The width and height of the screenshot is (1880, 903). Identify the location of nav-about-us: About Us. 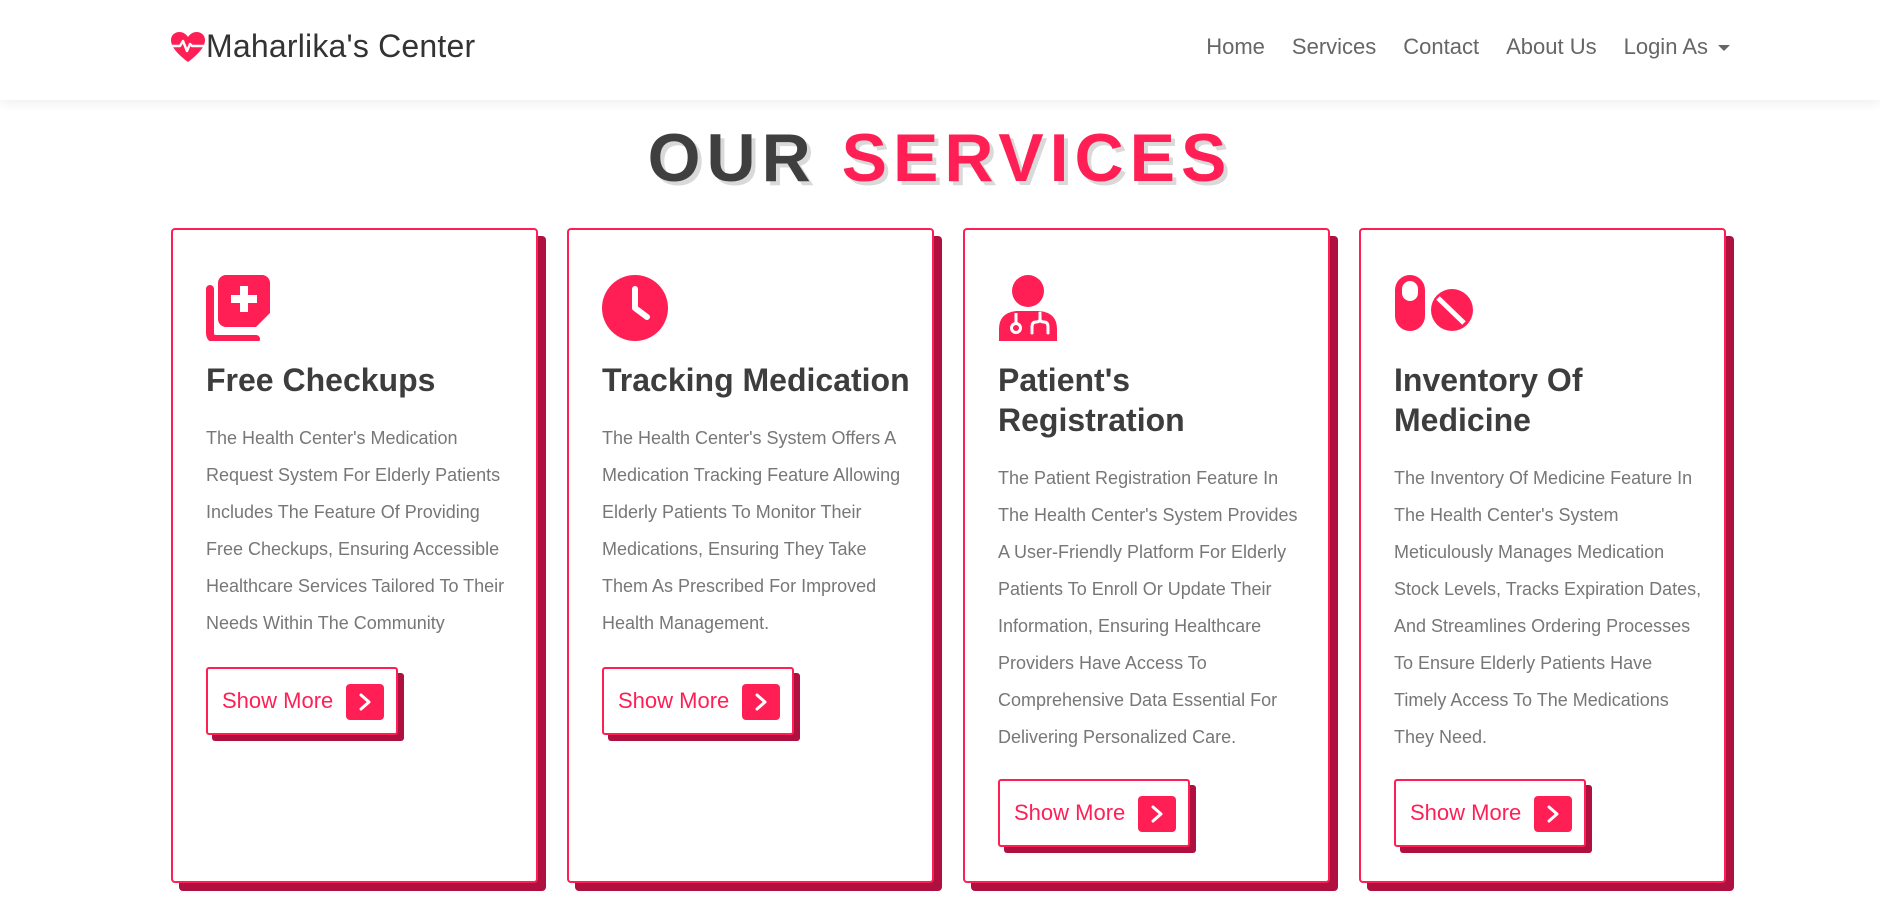
(1551, 47).